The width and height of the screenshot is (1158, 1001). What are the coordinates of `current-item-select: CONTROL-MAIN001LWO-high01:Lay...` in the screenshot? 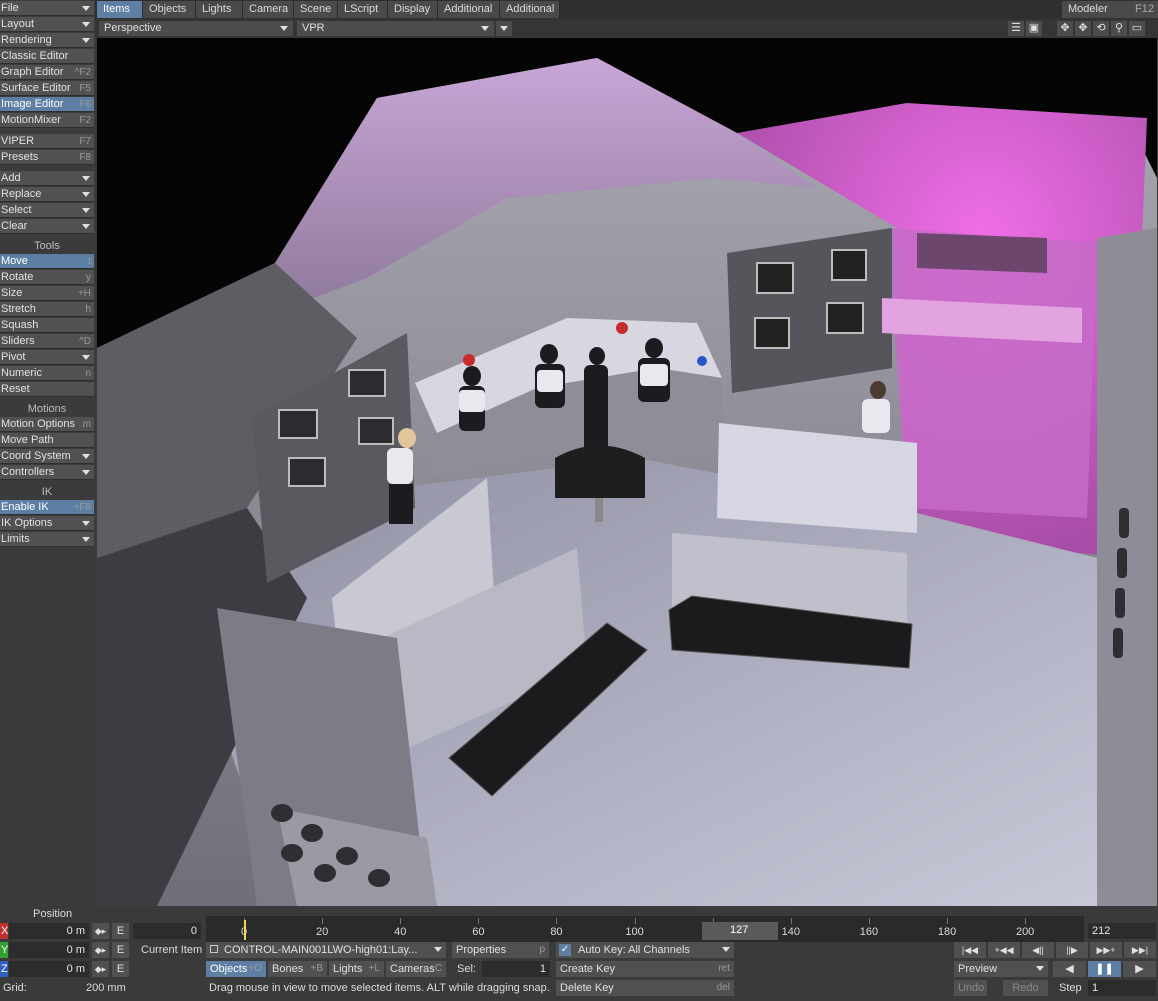 It's located at (326, 950).